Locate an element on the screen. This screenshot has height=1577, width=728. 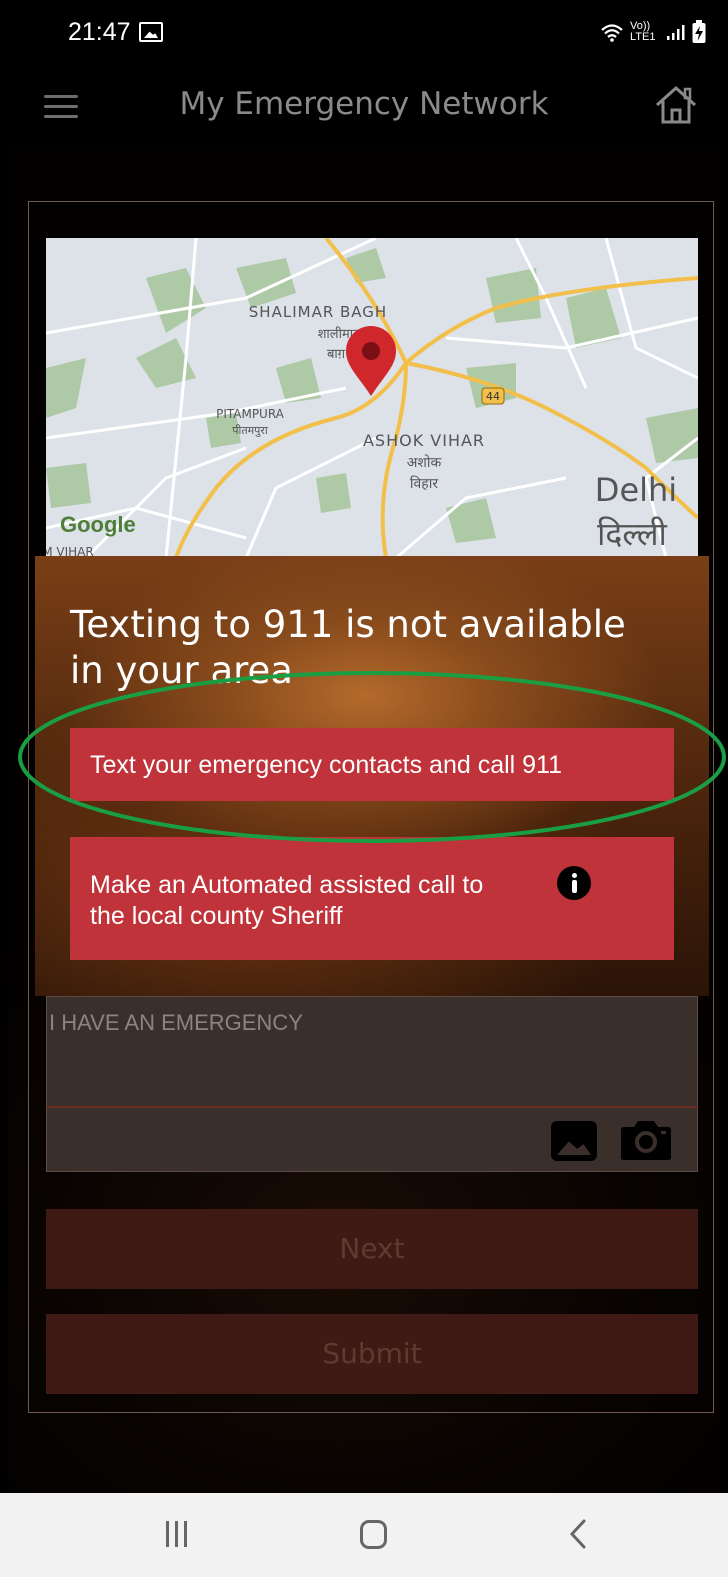
map-label-pitampura: PITAMPURA is located at coordinates (250, 414).